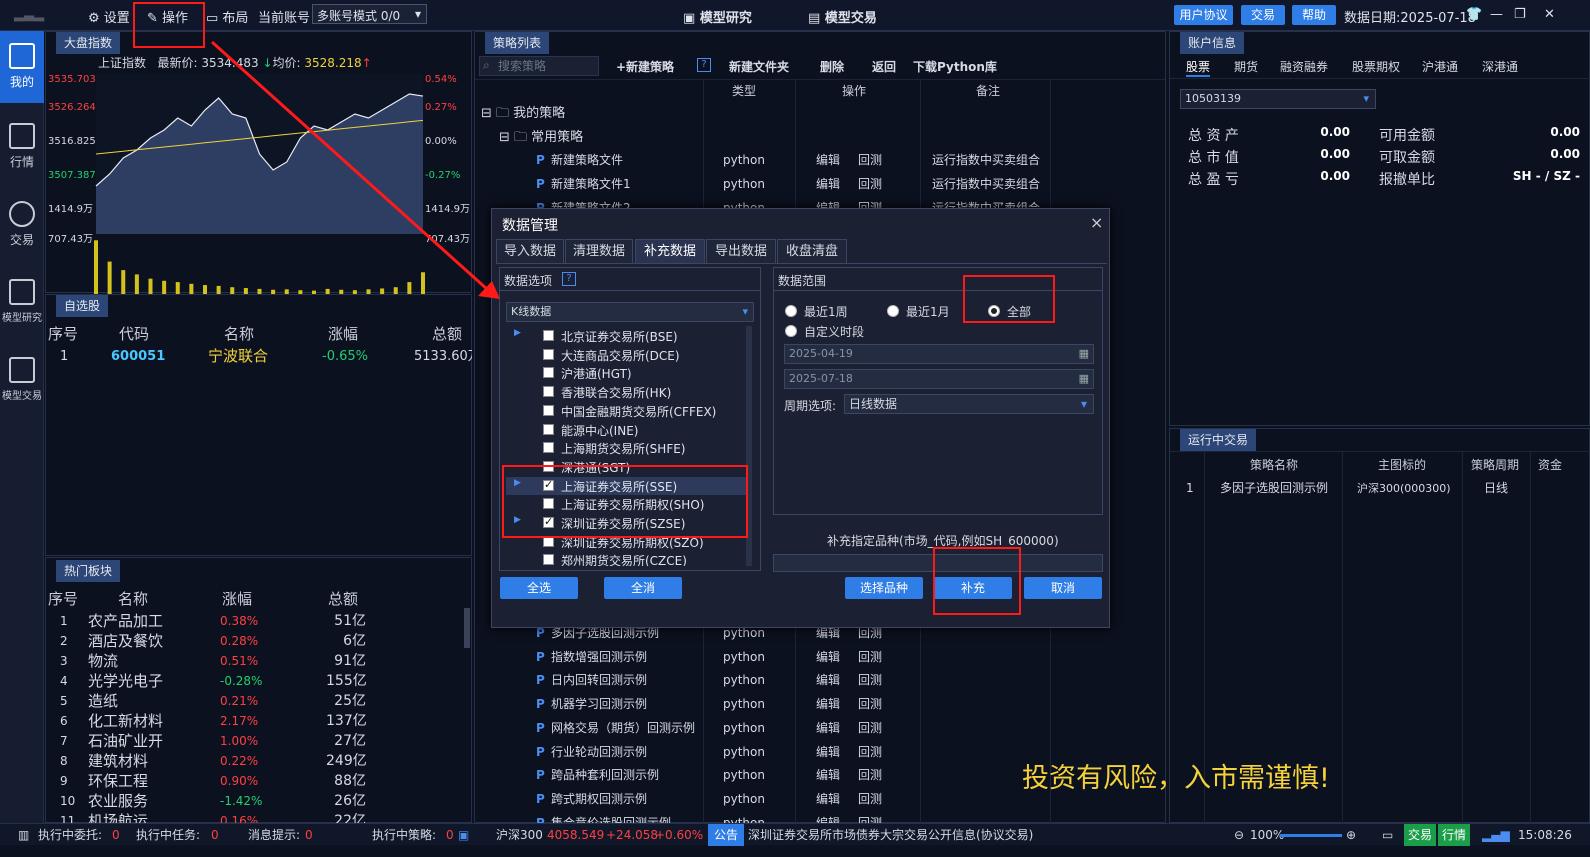 The height and width of the screenshot is (857, 1590). I want to click on zoom-out-icon: ⊖, so click(1239, 835).